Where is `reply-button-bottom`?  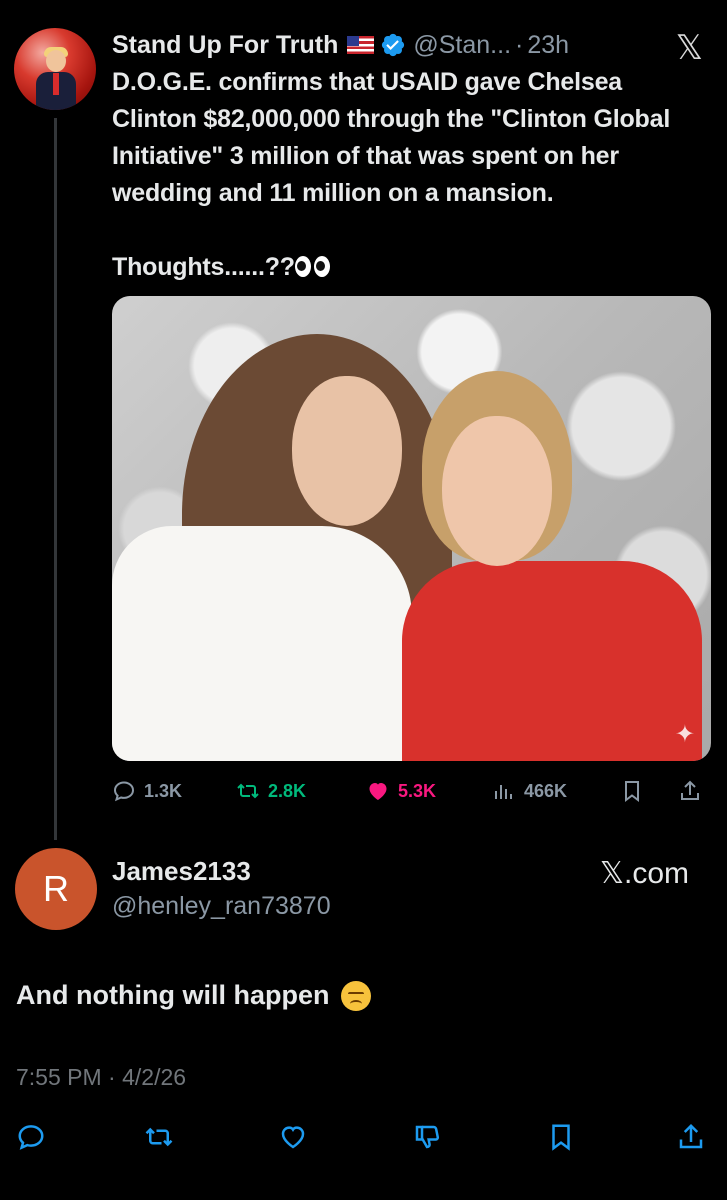 reply-button-bottom is located at coordinates (33, 1139).